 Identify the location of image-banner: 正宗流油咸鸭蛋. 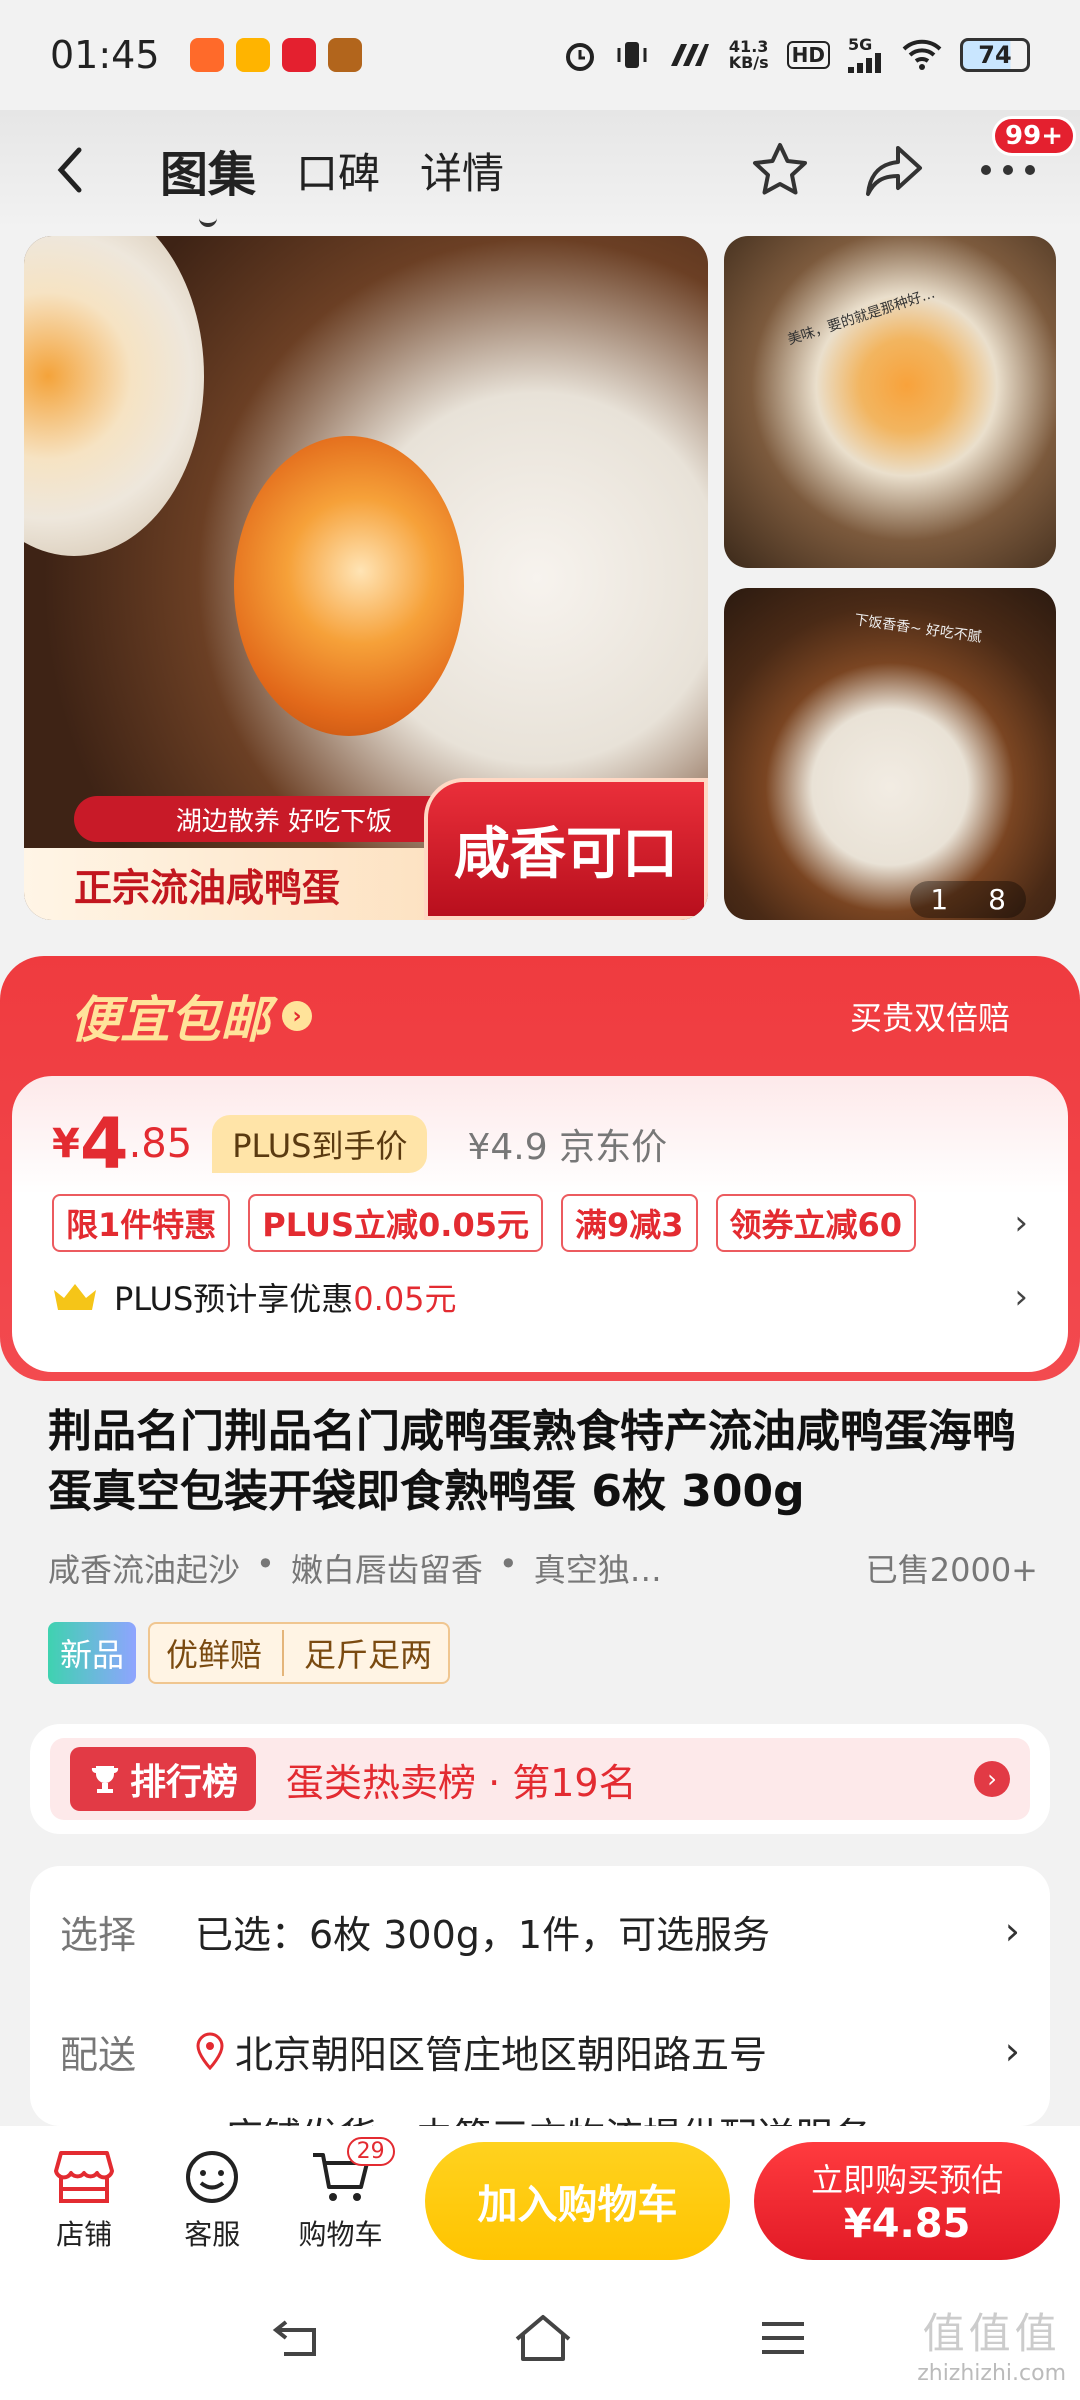
(239, 884).